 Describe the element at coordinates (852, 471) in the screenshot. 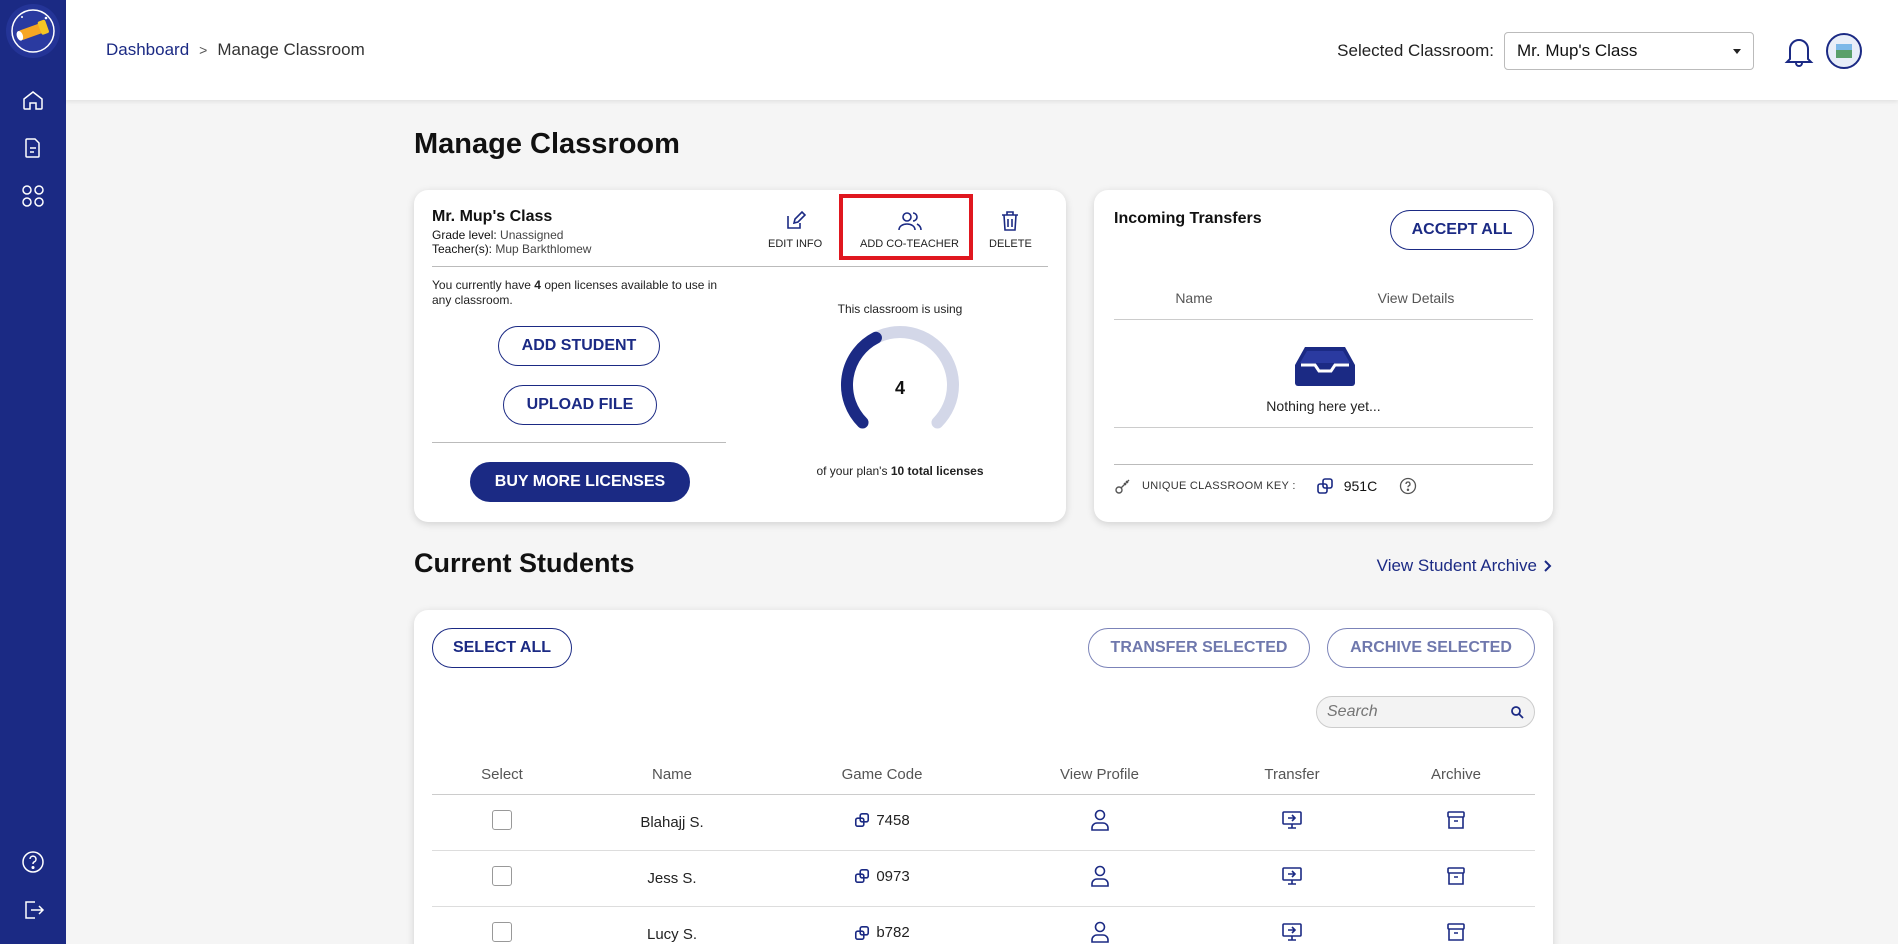

I see `total-licenses-pre: of your plan's` at that location.